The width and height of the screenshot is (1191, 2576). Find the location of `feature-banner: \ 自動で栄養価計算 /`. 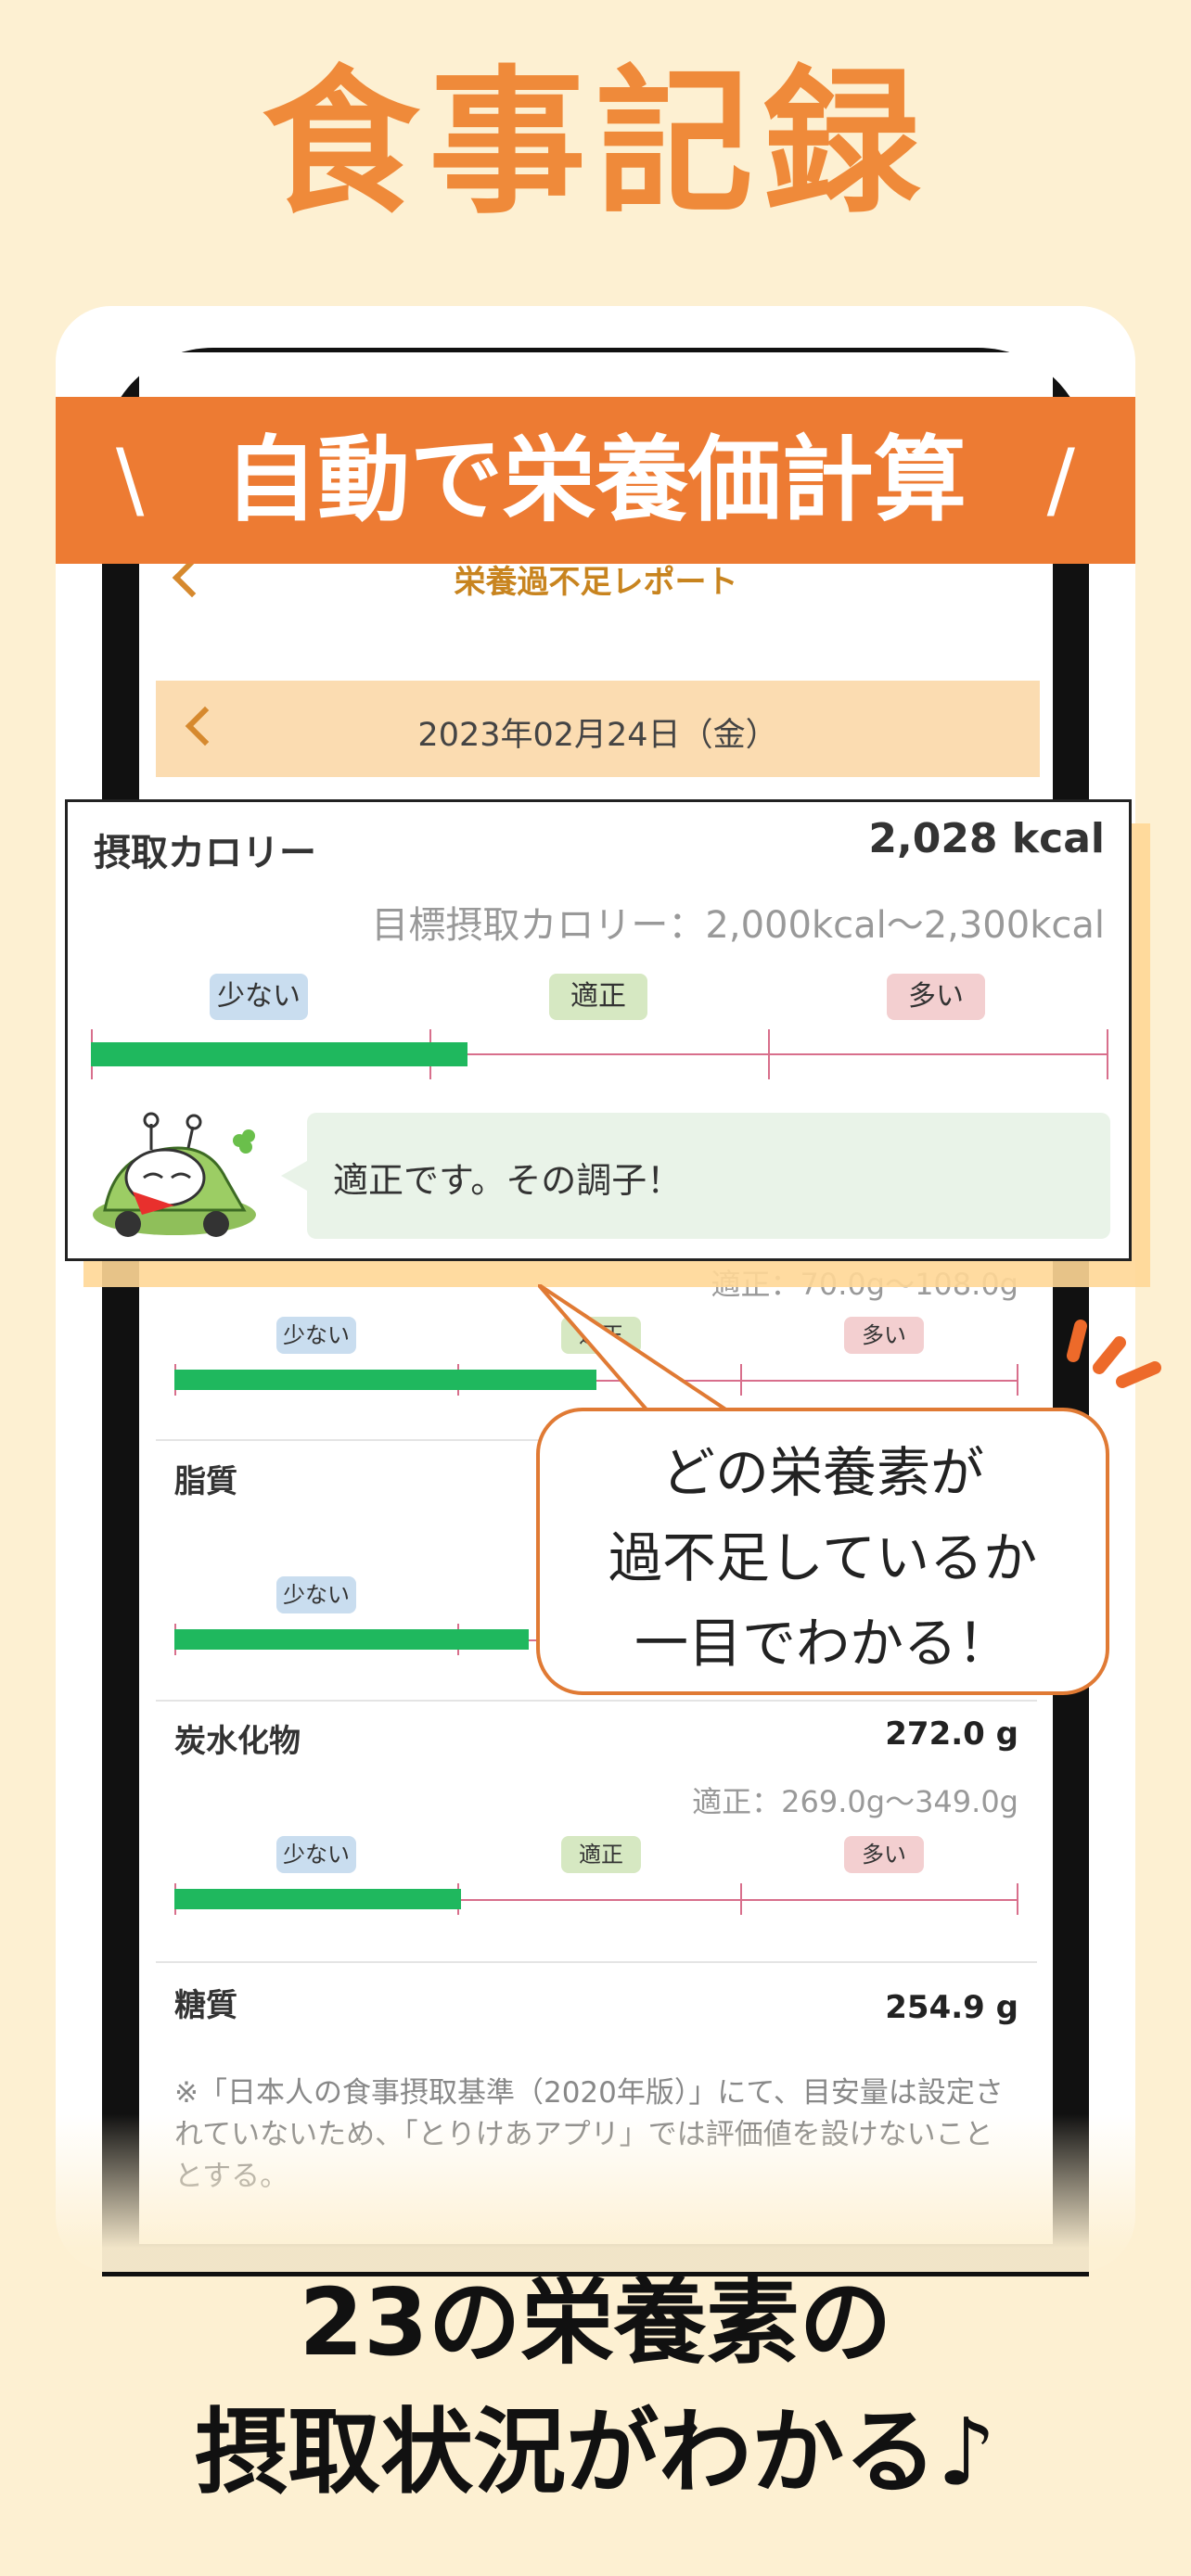

feature-banner: \ 自動で栄養価計算 / is located at coordinates (595, 481).